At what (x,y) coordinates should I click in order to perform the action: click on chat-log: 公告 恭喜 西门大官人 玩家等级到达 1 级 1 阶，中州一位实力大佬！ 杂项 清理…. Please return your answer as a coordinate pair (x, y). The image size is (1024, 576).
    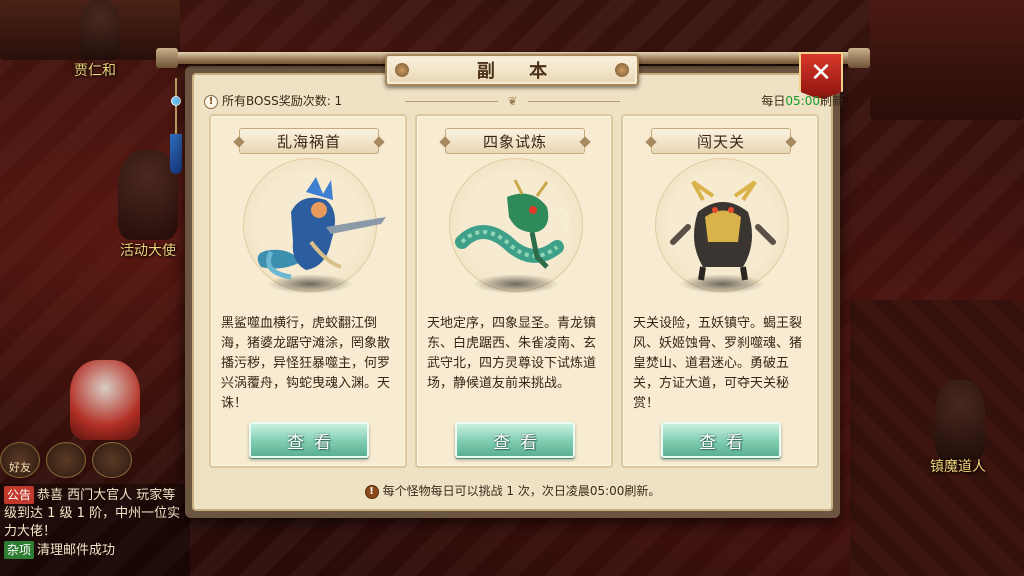
    Looking at the image, I should click on (95, 530).